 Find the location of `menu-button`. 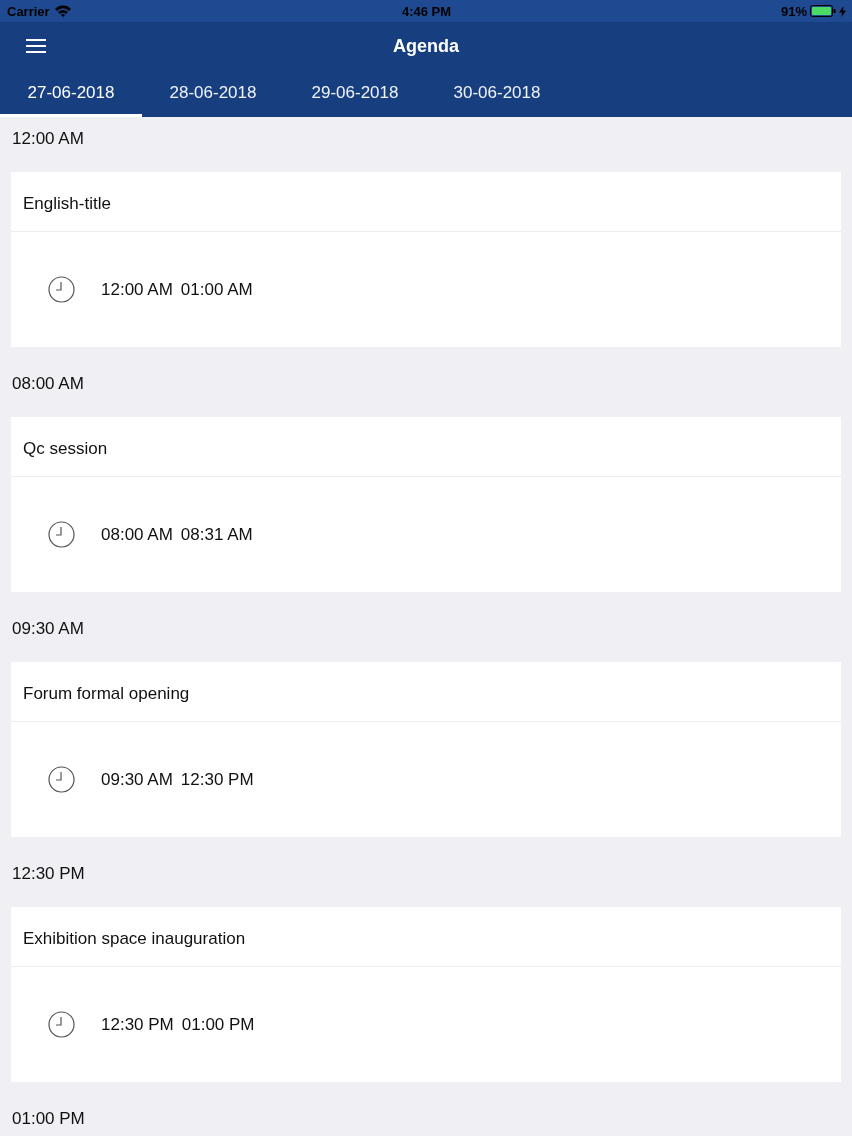

menu-button is located at coordinates (36, 46).